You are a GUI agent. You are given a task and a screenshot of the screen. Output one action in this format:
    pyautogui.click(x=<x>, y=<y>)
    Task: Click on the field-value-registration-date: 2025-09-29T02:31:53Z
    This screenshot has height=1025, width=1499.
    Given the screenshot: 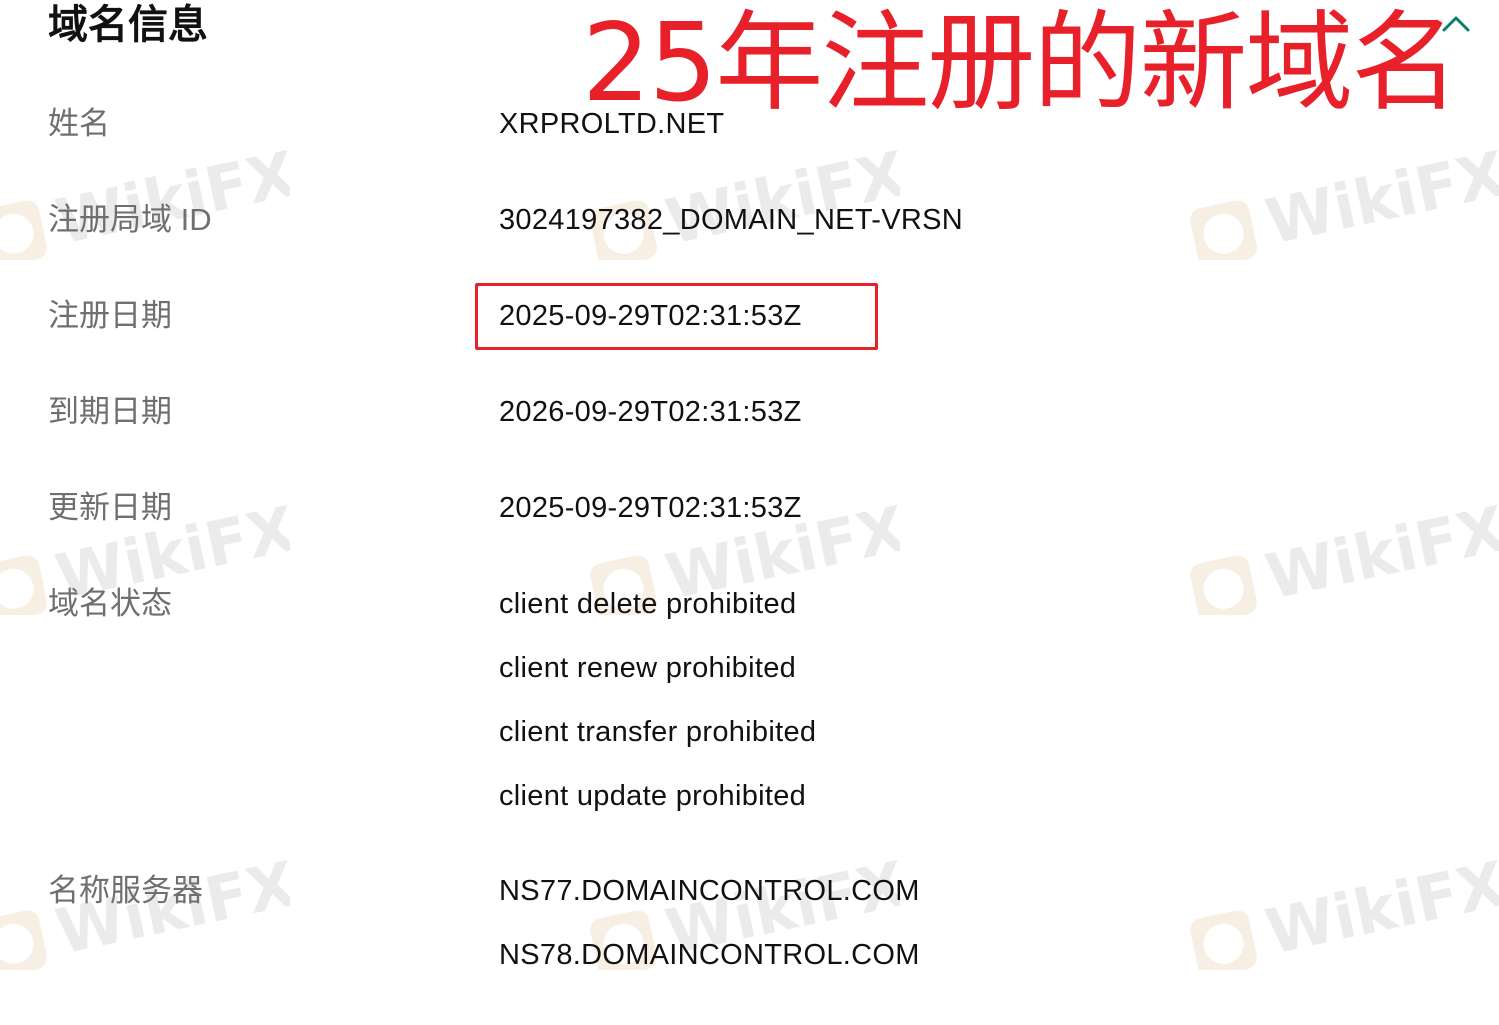 What is the action you would take?
    pyautogui.click(x=650, y=316)
    